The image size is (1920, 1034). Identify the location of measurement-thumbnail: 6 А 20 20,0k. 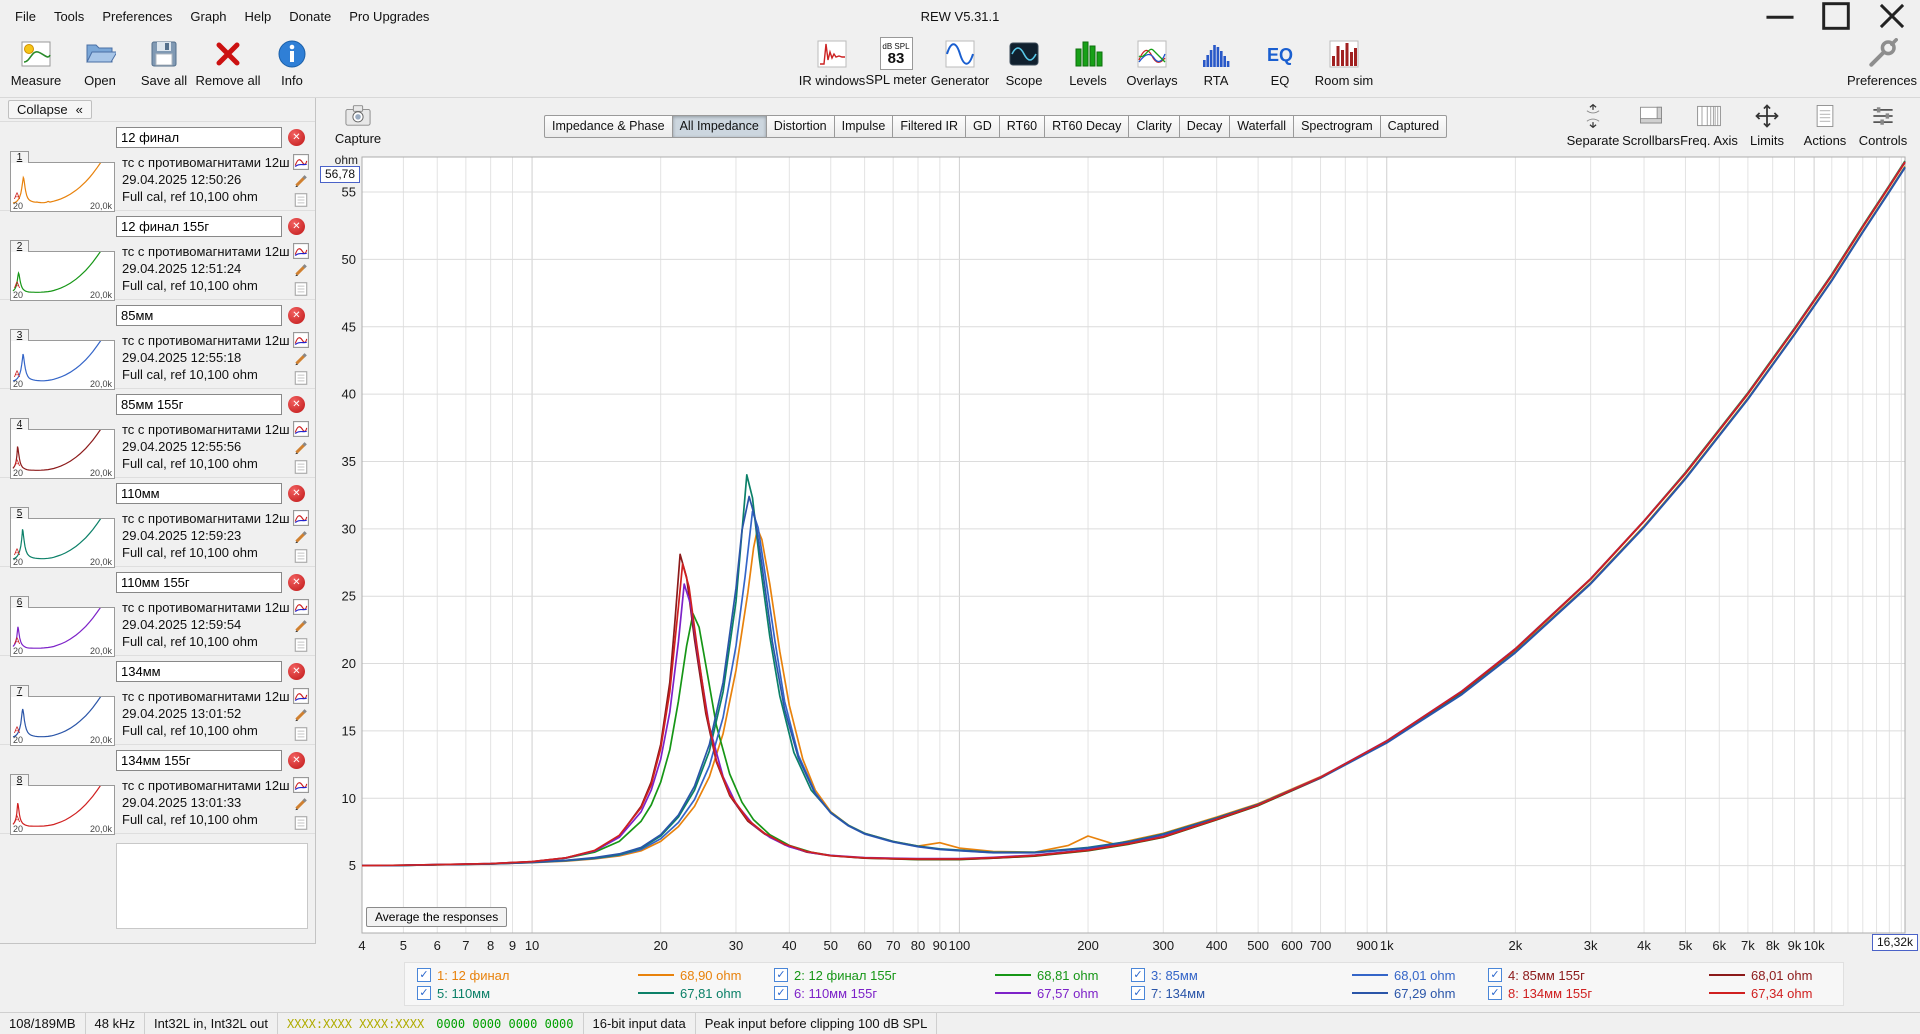
(62, 626).